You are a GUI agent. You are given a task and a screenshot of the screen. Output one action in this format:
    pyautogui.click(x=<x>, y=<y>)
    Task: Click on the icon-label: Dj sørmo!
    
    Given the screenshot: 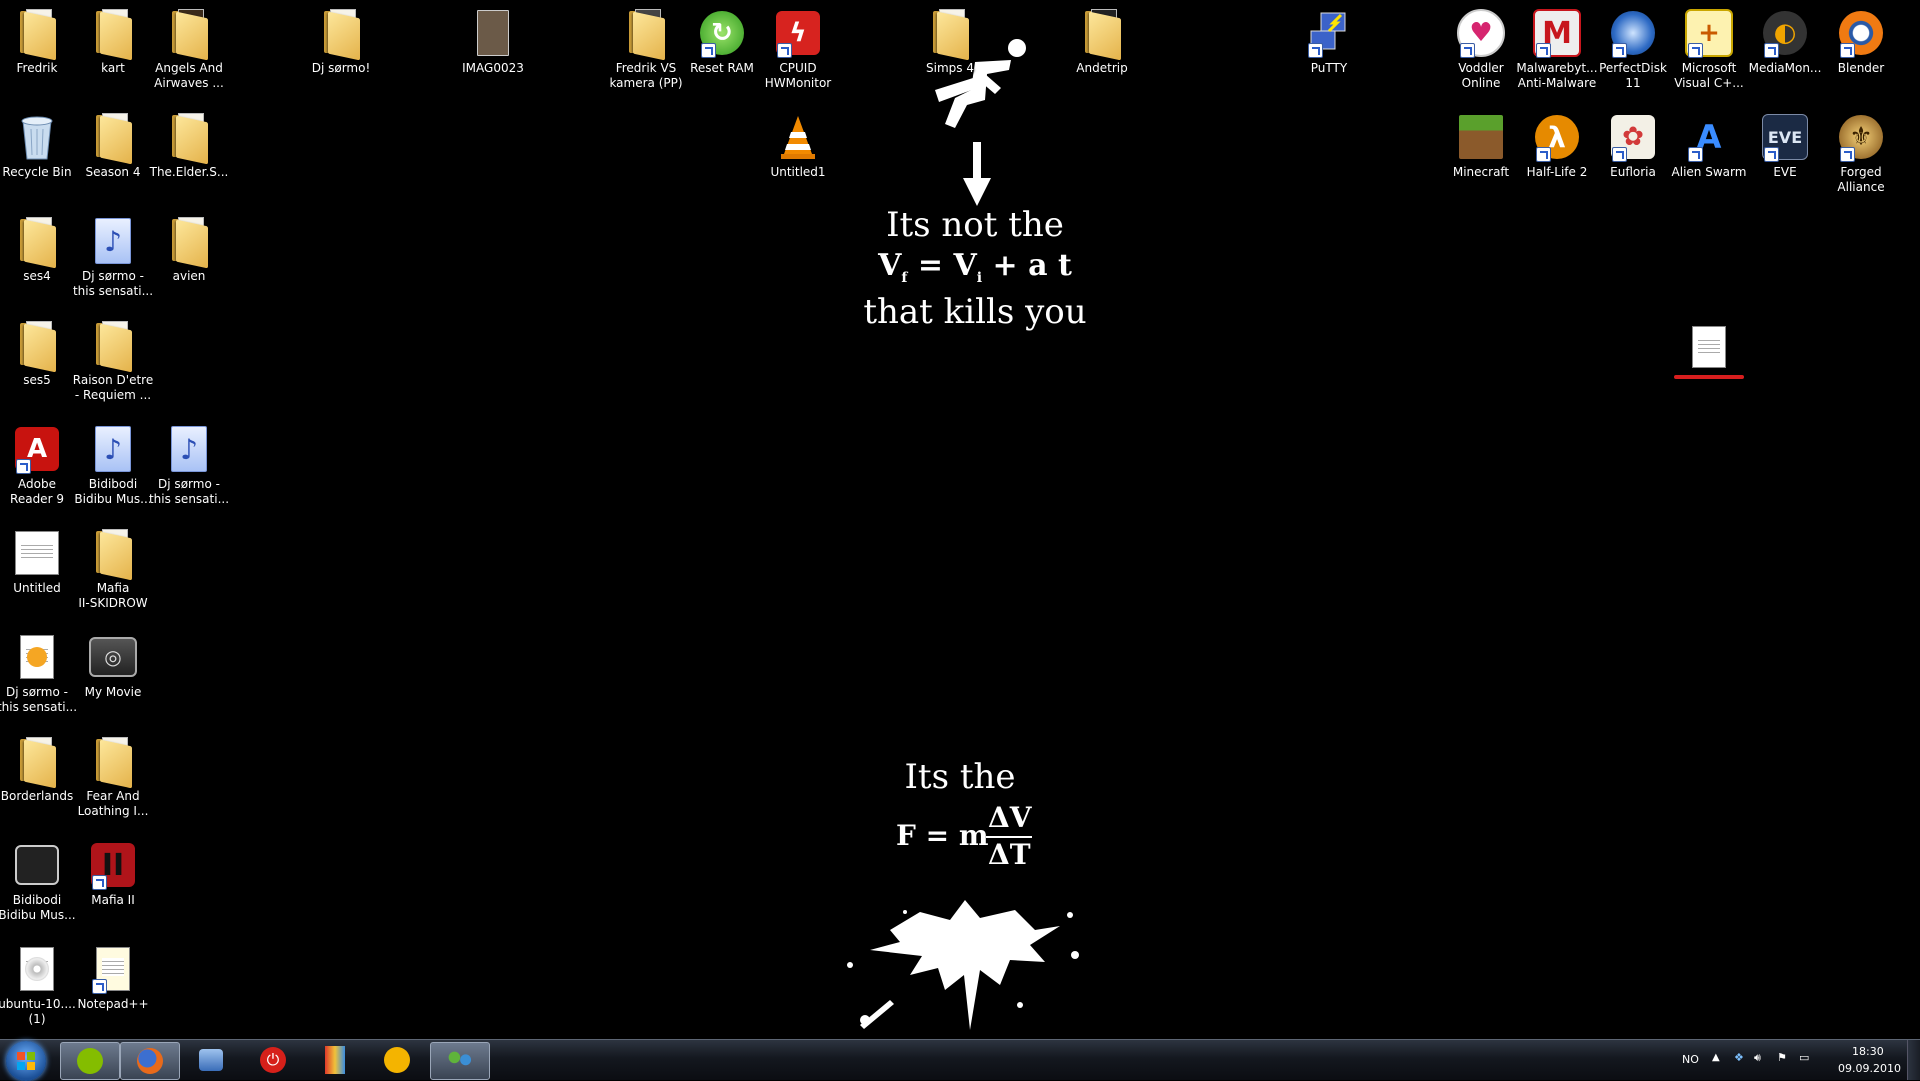 What is the action you would take?
    pyautogui.click(x=341, y=68)
    